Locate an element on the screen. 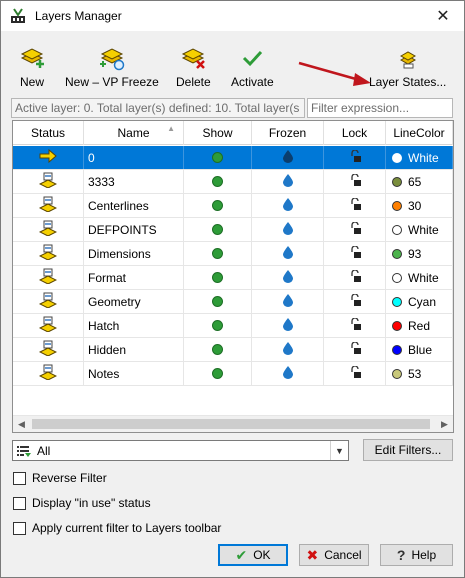 This screenshot has height=578, width=465. layer-linecolor-cell: 53 is located at coordinates (419, 373).